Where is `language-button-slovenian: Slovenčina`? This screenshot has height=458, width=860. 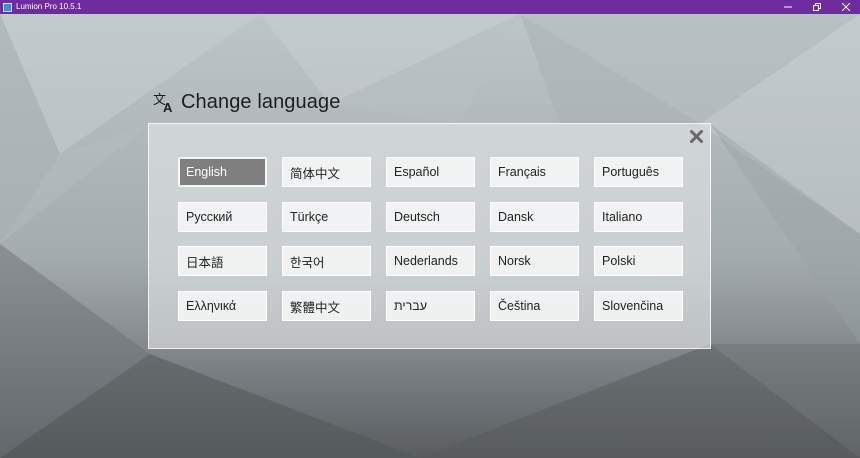
language-button-slovenian: Slovenčina is located at coordinates (638, 306).